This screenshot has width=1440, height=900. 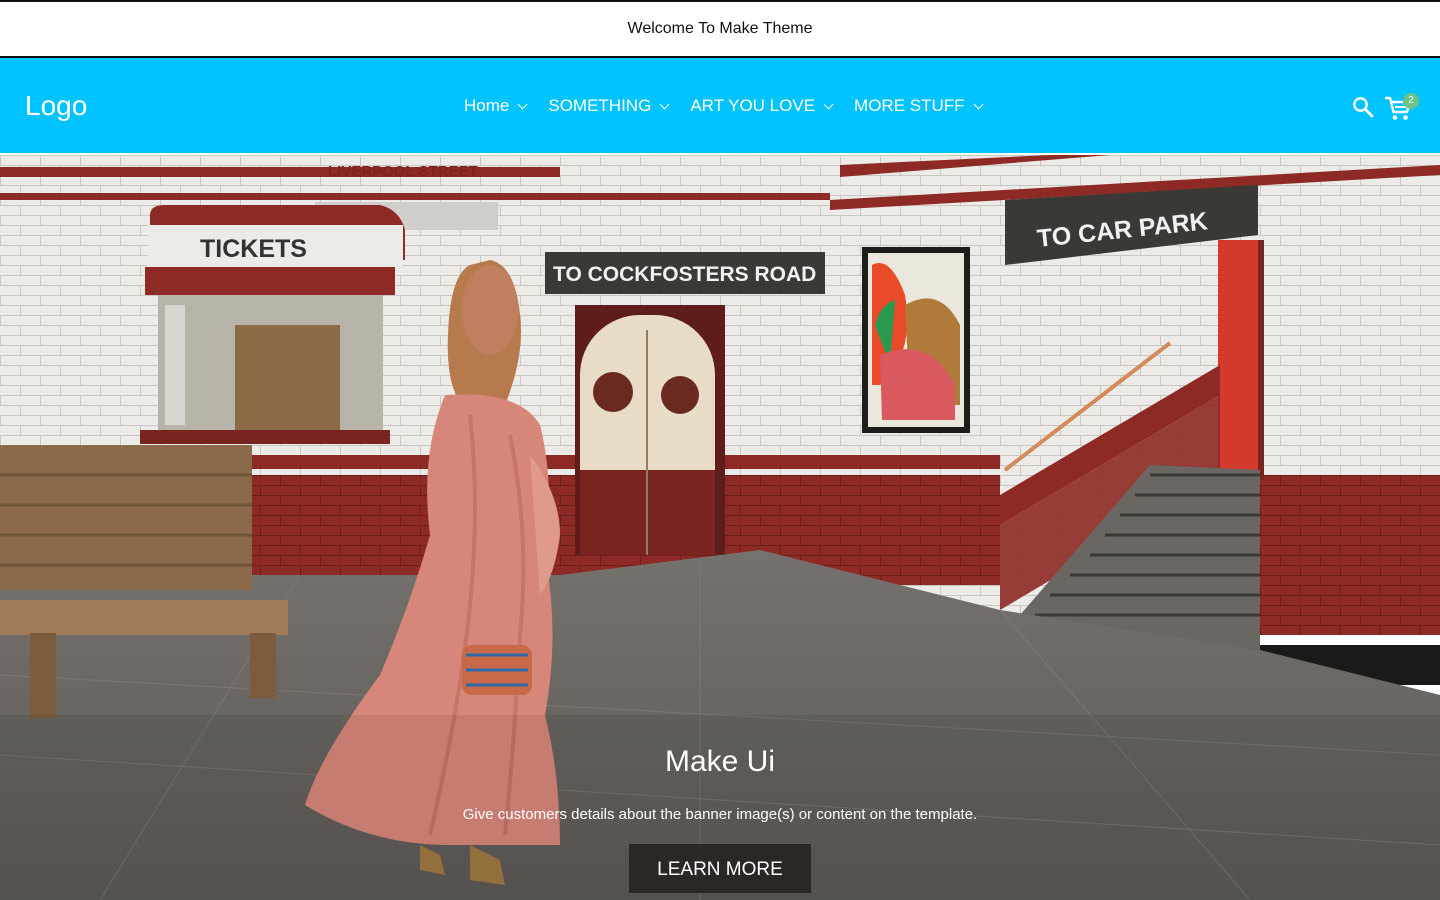 What do you see at coordinates (403, 171) in the screenshot?
I see `svg-text: LIVERPOOL STREET` at bounding box center [403, 171].